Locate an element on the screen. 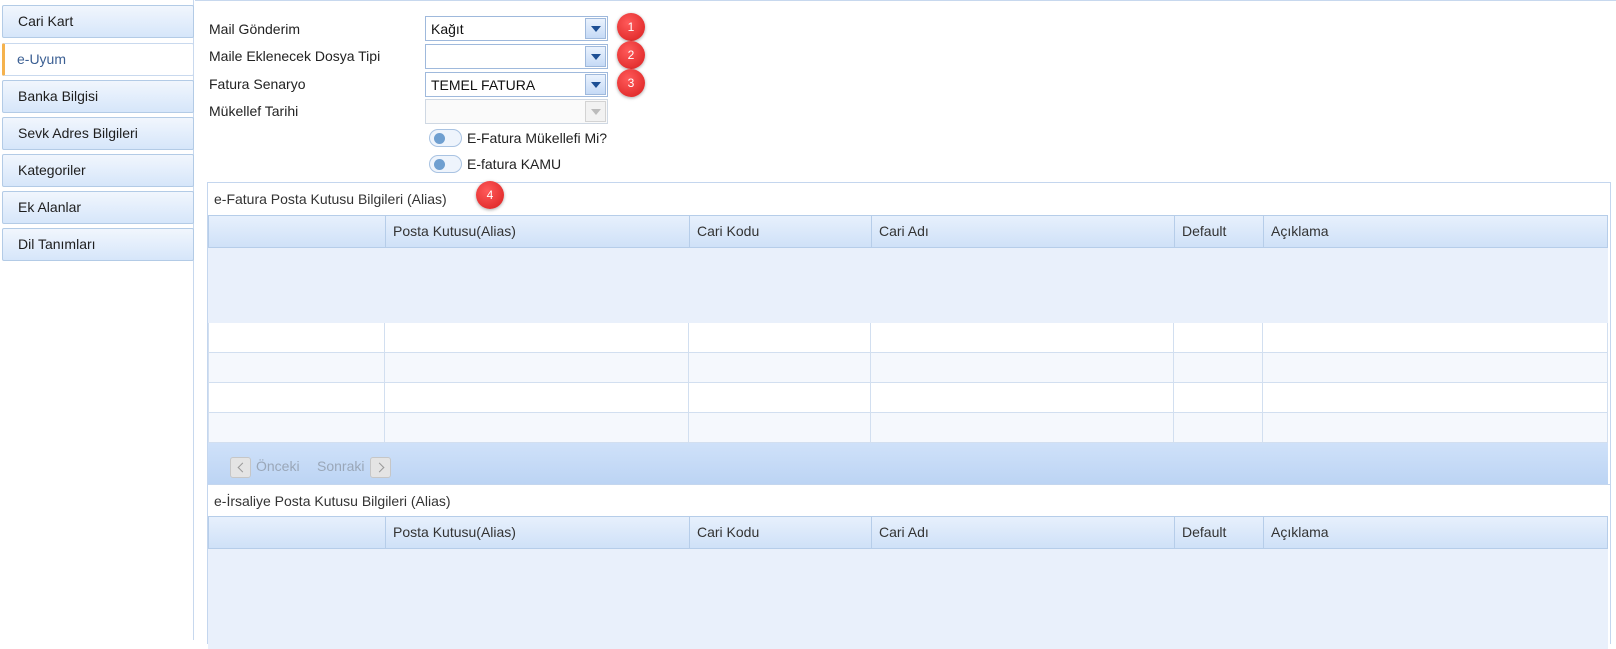 Image resolution: width=1616 pixels, height=649 pixels. efatura-kamu-label: E-fatura KAMU is located at coordinates (514, 164).